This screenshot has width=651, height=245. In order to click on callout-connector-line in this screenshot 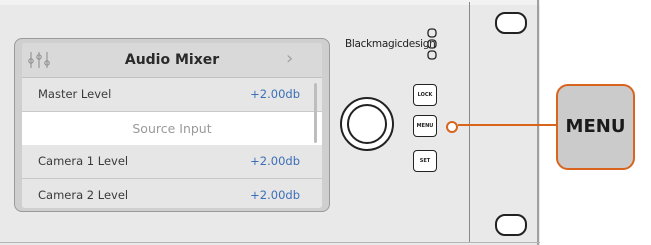, I will do `click(507, 125)`.